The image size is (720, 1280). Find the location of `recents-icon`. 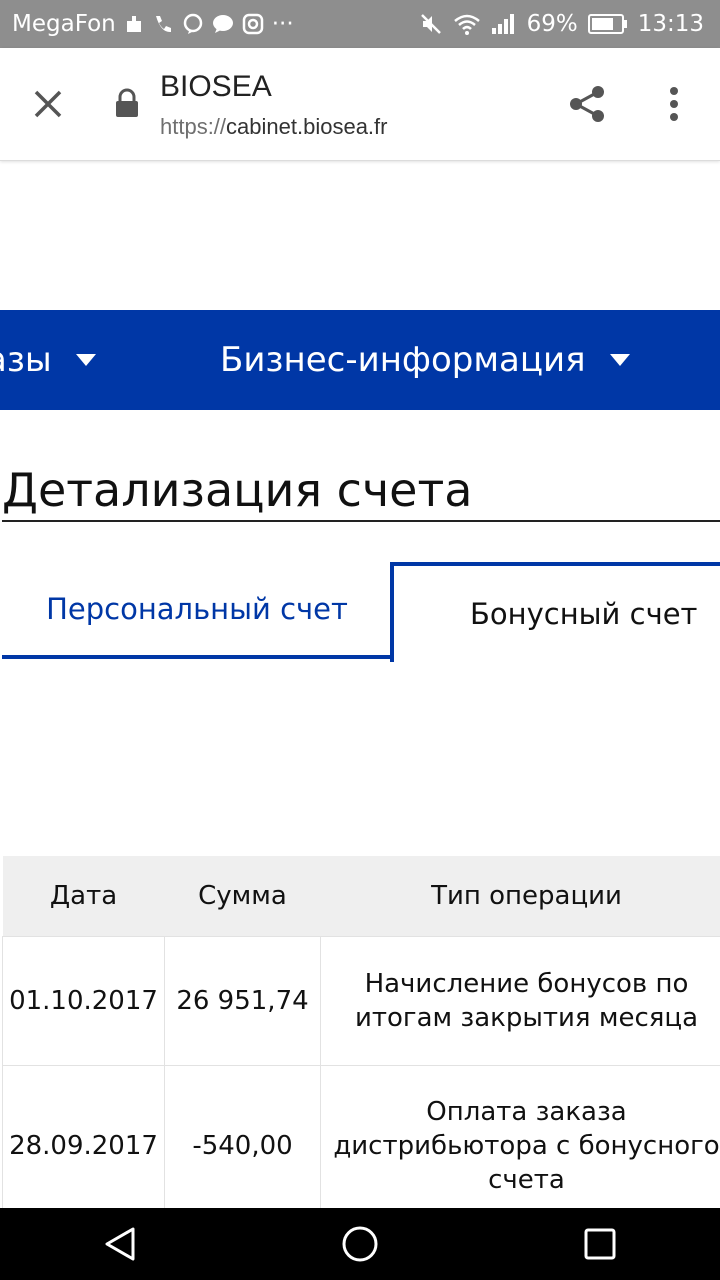

recents-icon is located at coordinates (600, 1244).